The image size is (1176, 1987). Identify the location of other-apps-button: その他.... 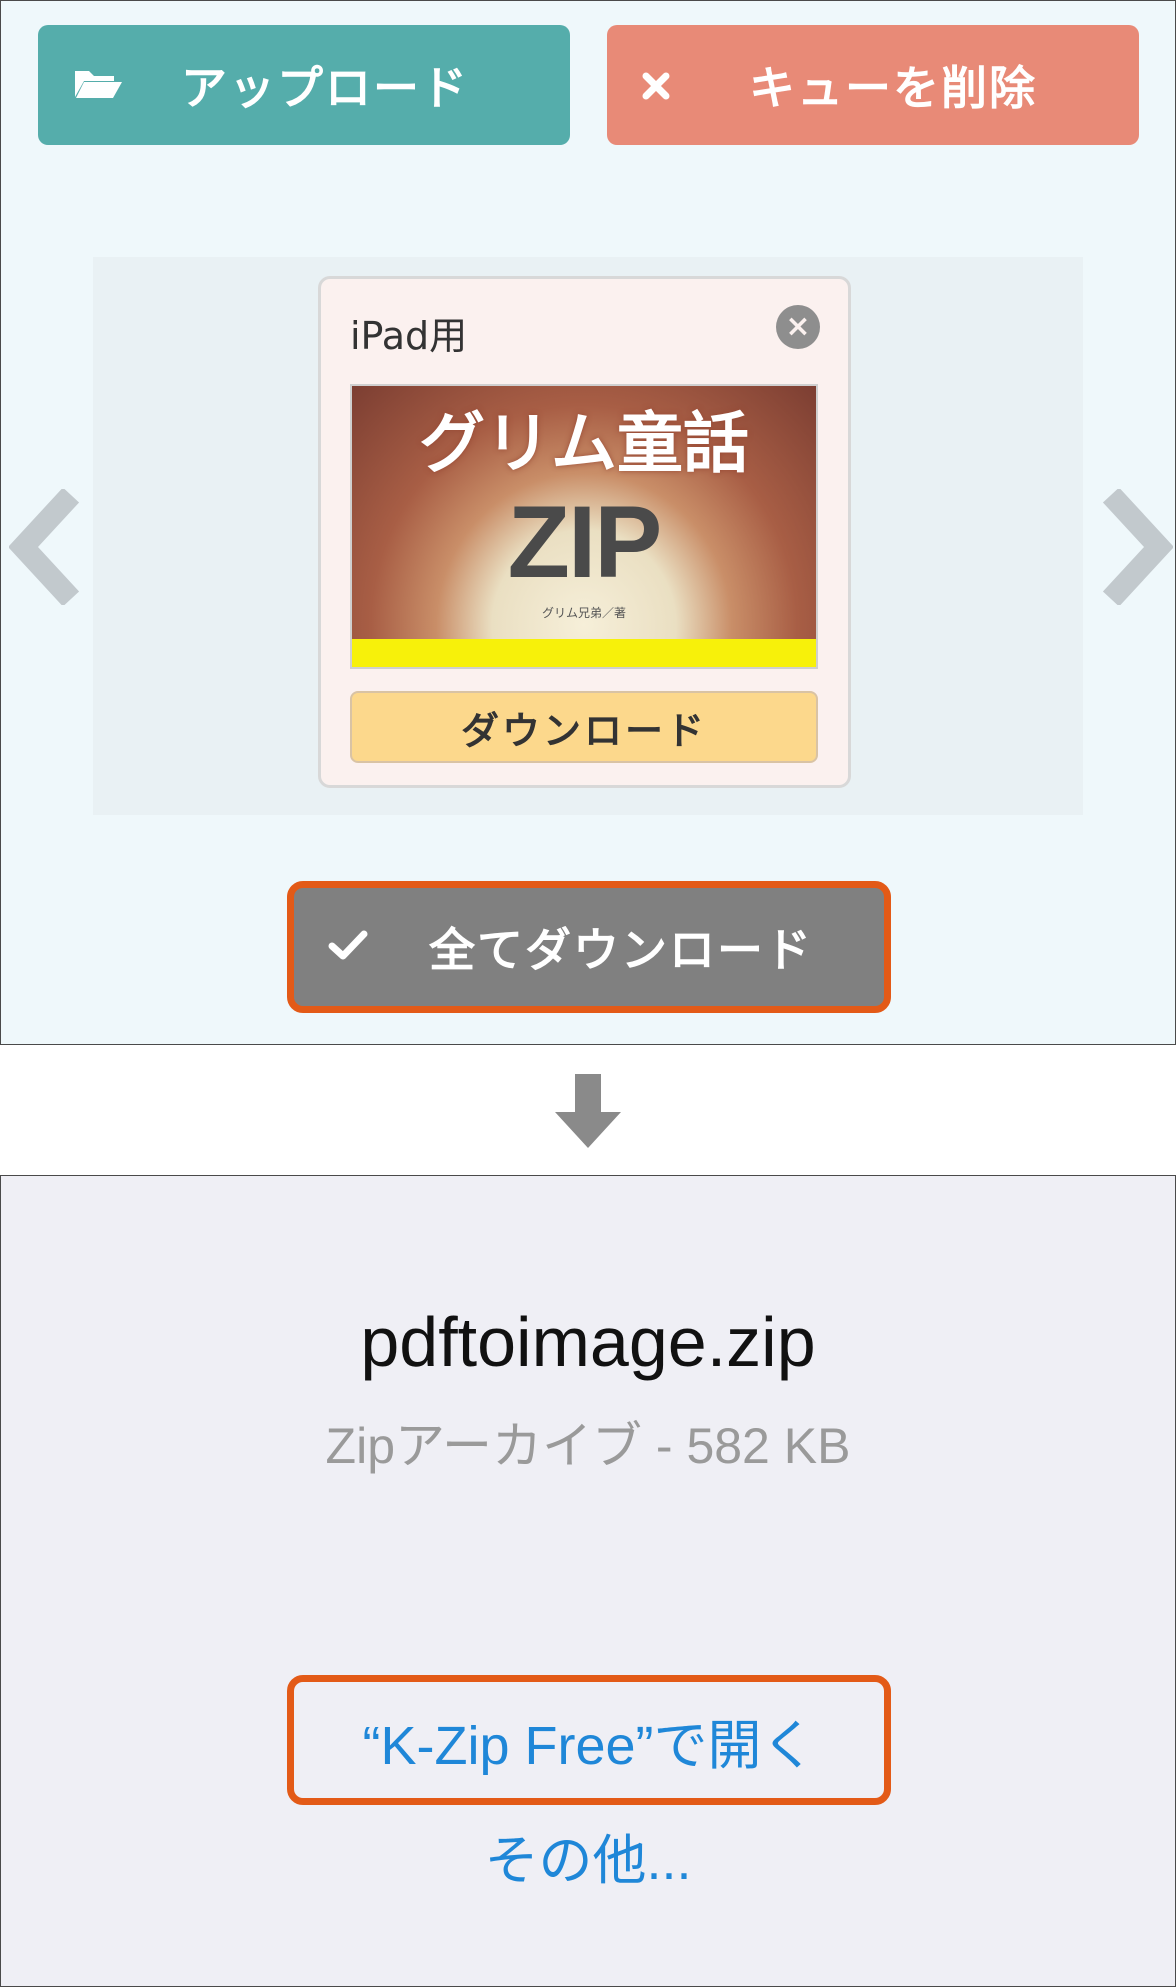
(588, 1855).